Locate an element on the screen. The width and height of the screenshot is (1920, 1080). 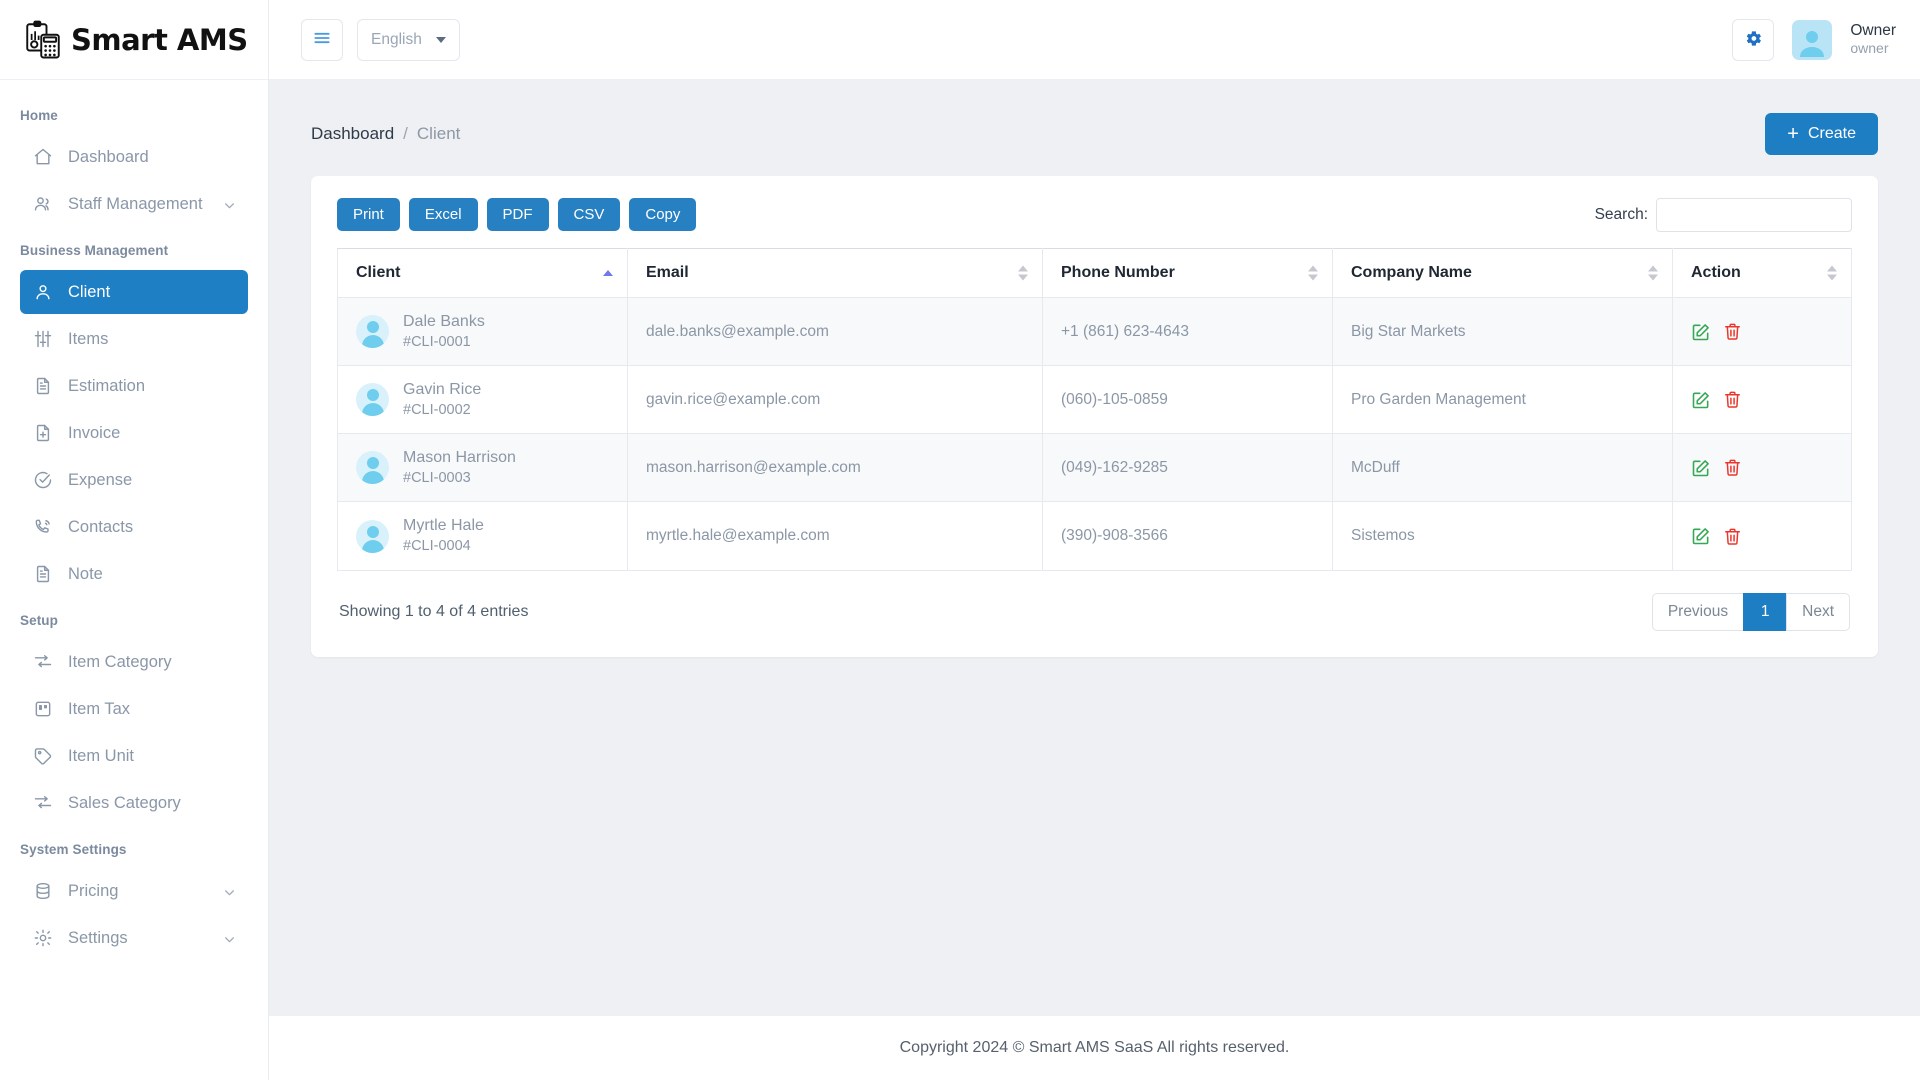
file-text-icon is located at coordinates (43, 574).